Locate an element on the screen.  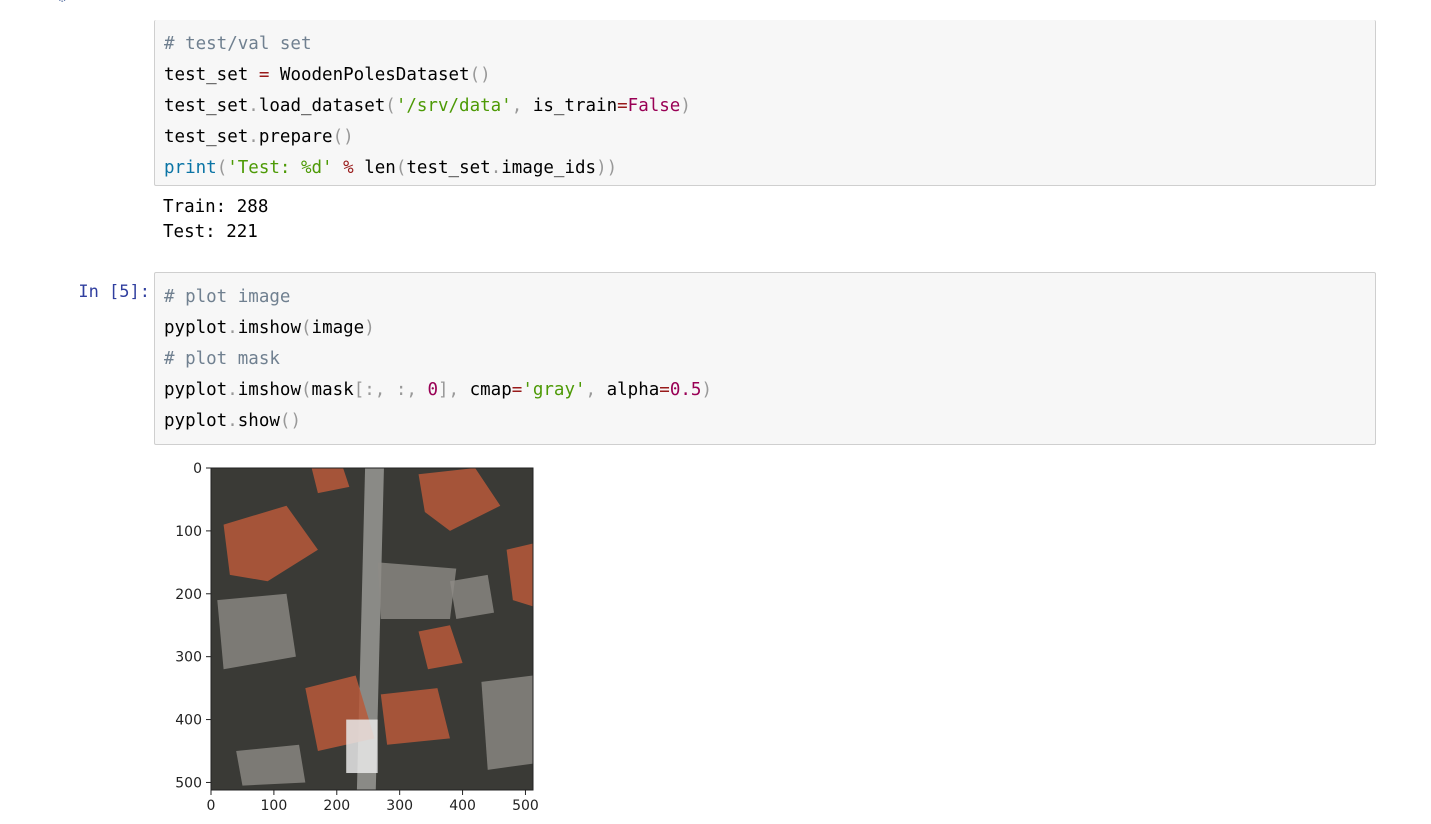
x-tick-label: 500 is located at coordinates (525, 806).